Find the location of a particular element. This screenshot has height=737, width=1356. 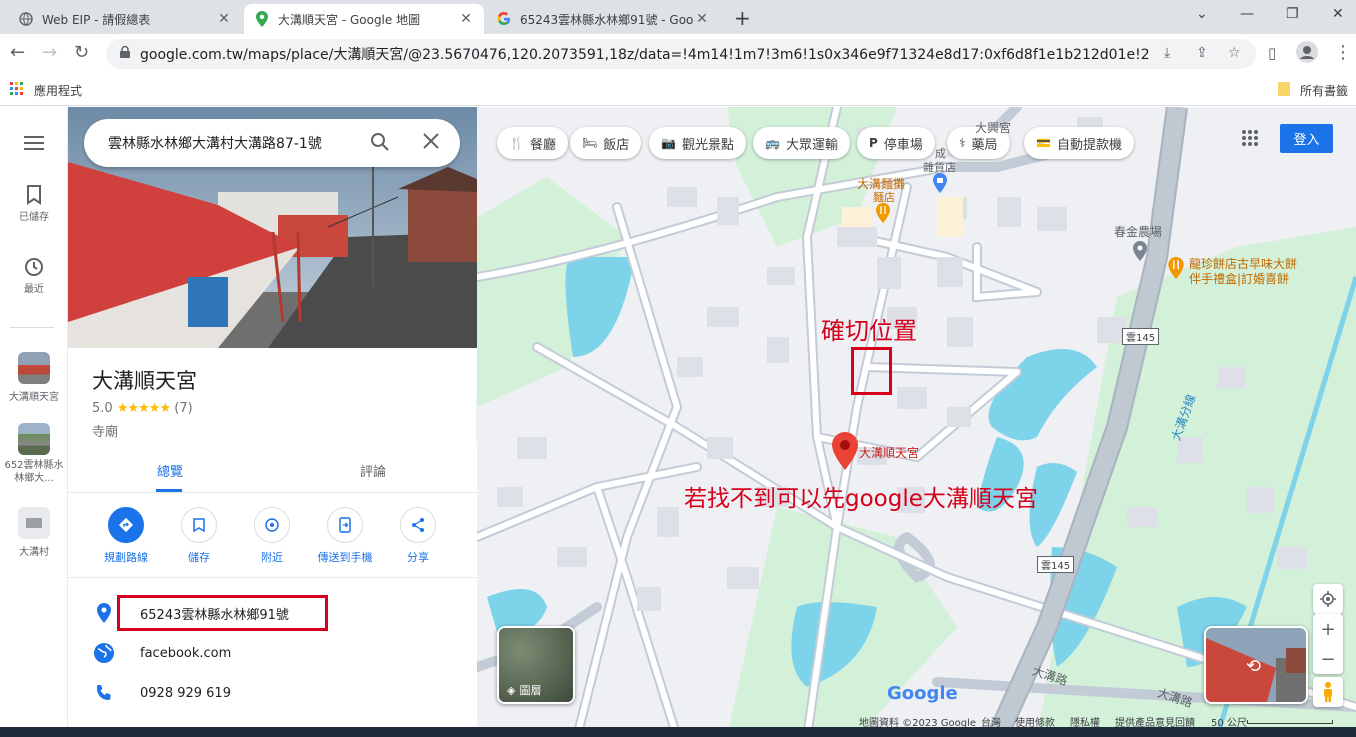

directions-button: 規劃路線 is located at coordinates (126, 536).